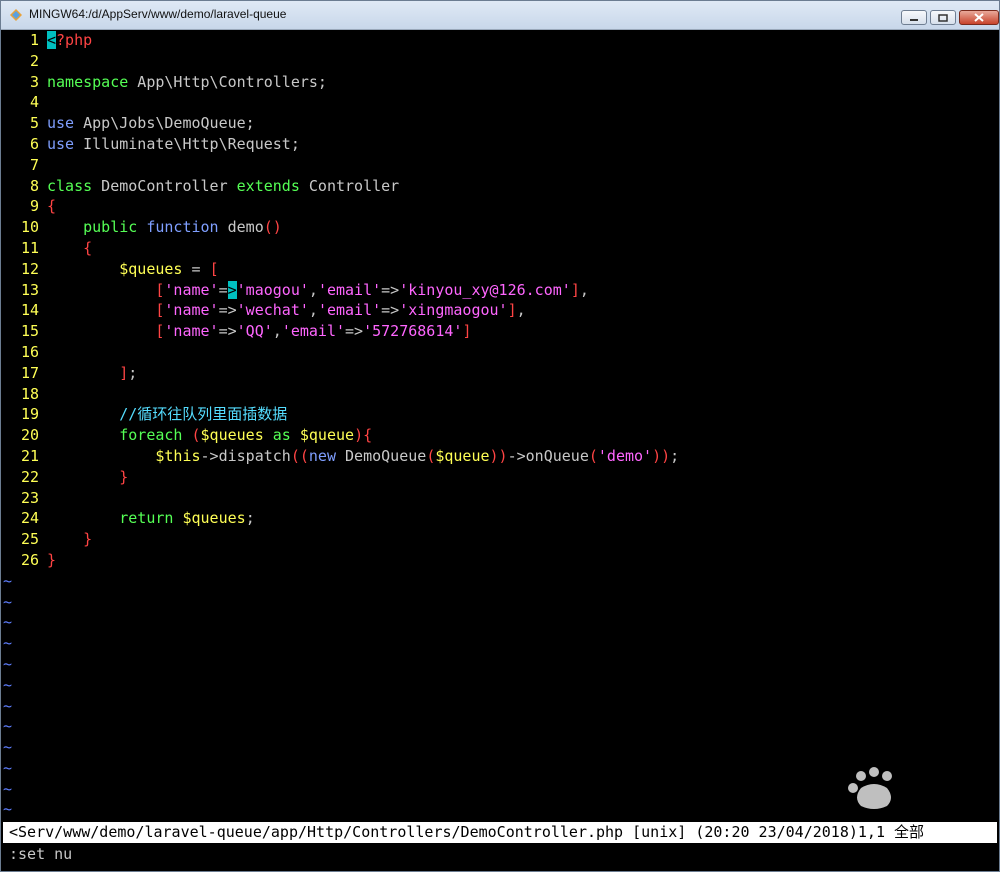  Describe the element at coordinates (548, 455) in the screenshot. I see `code-token: ->onQueue` at that location.